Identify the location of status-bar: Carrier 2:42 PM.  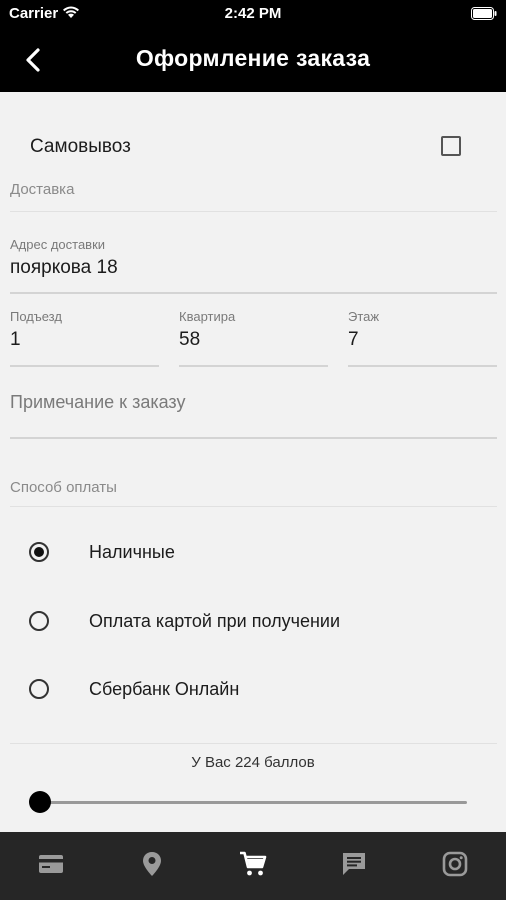
(253, 14).